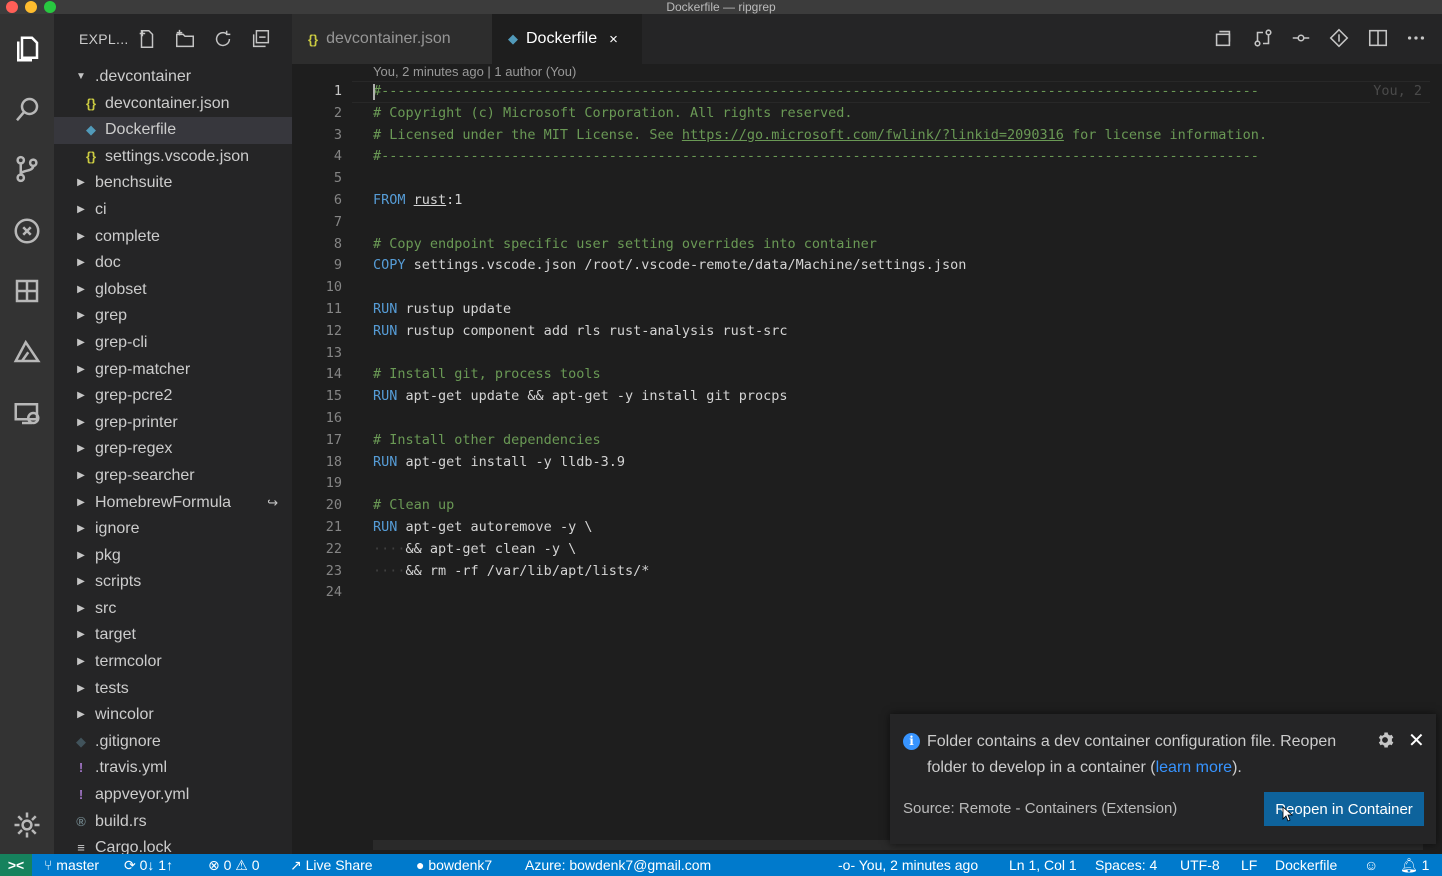 The width and height of the screenshot is (1442, 876). I want to click on code-line: 11 RUN rustup update, so click(867, 310).